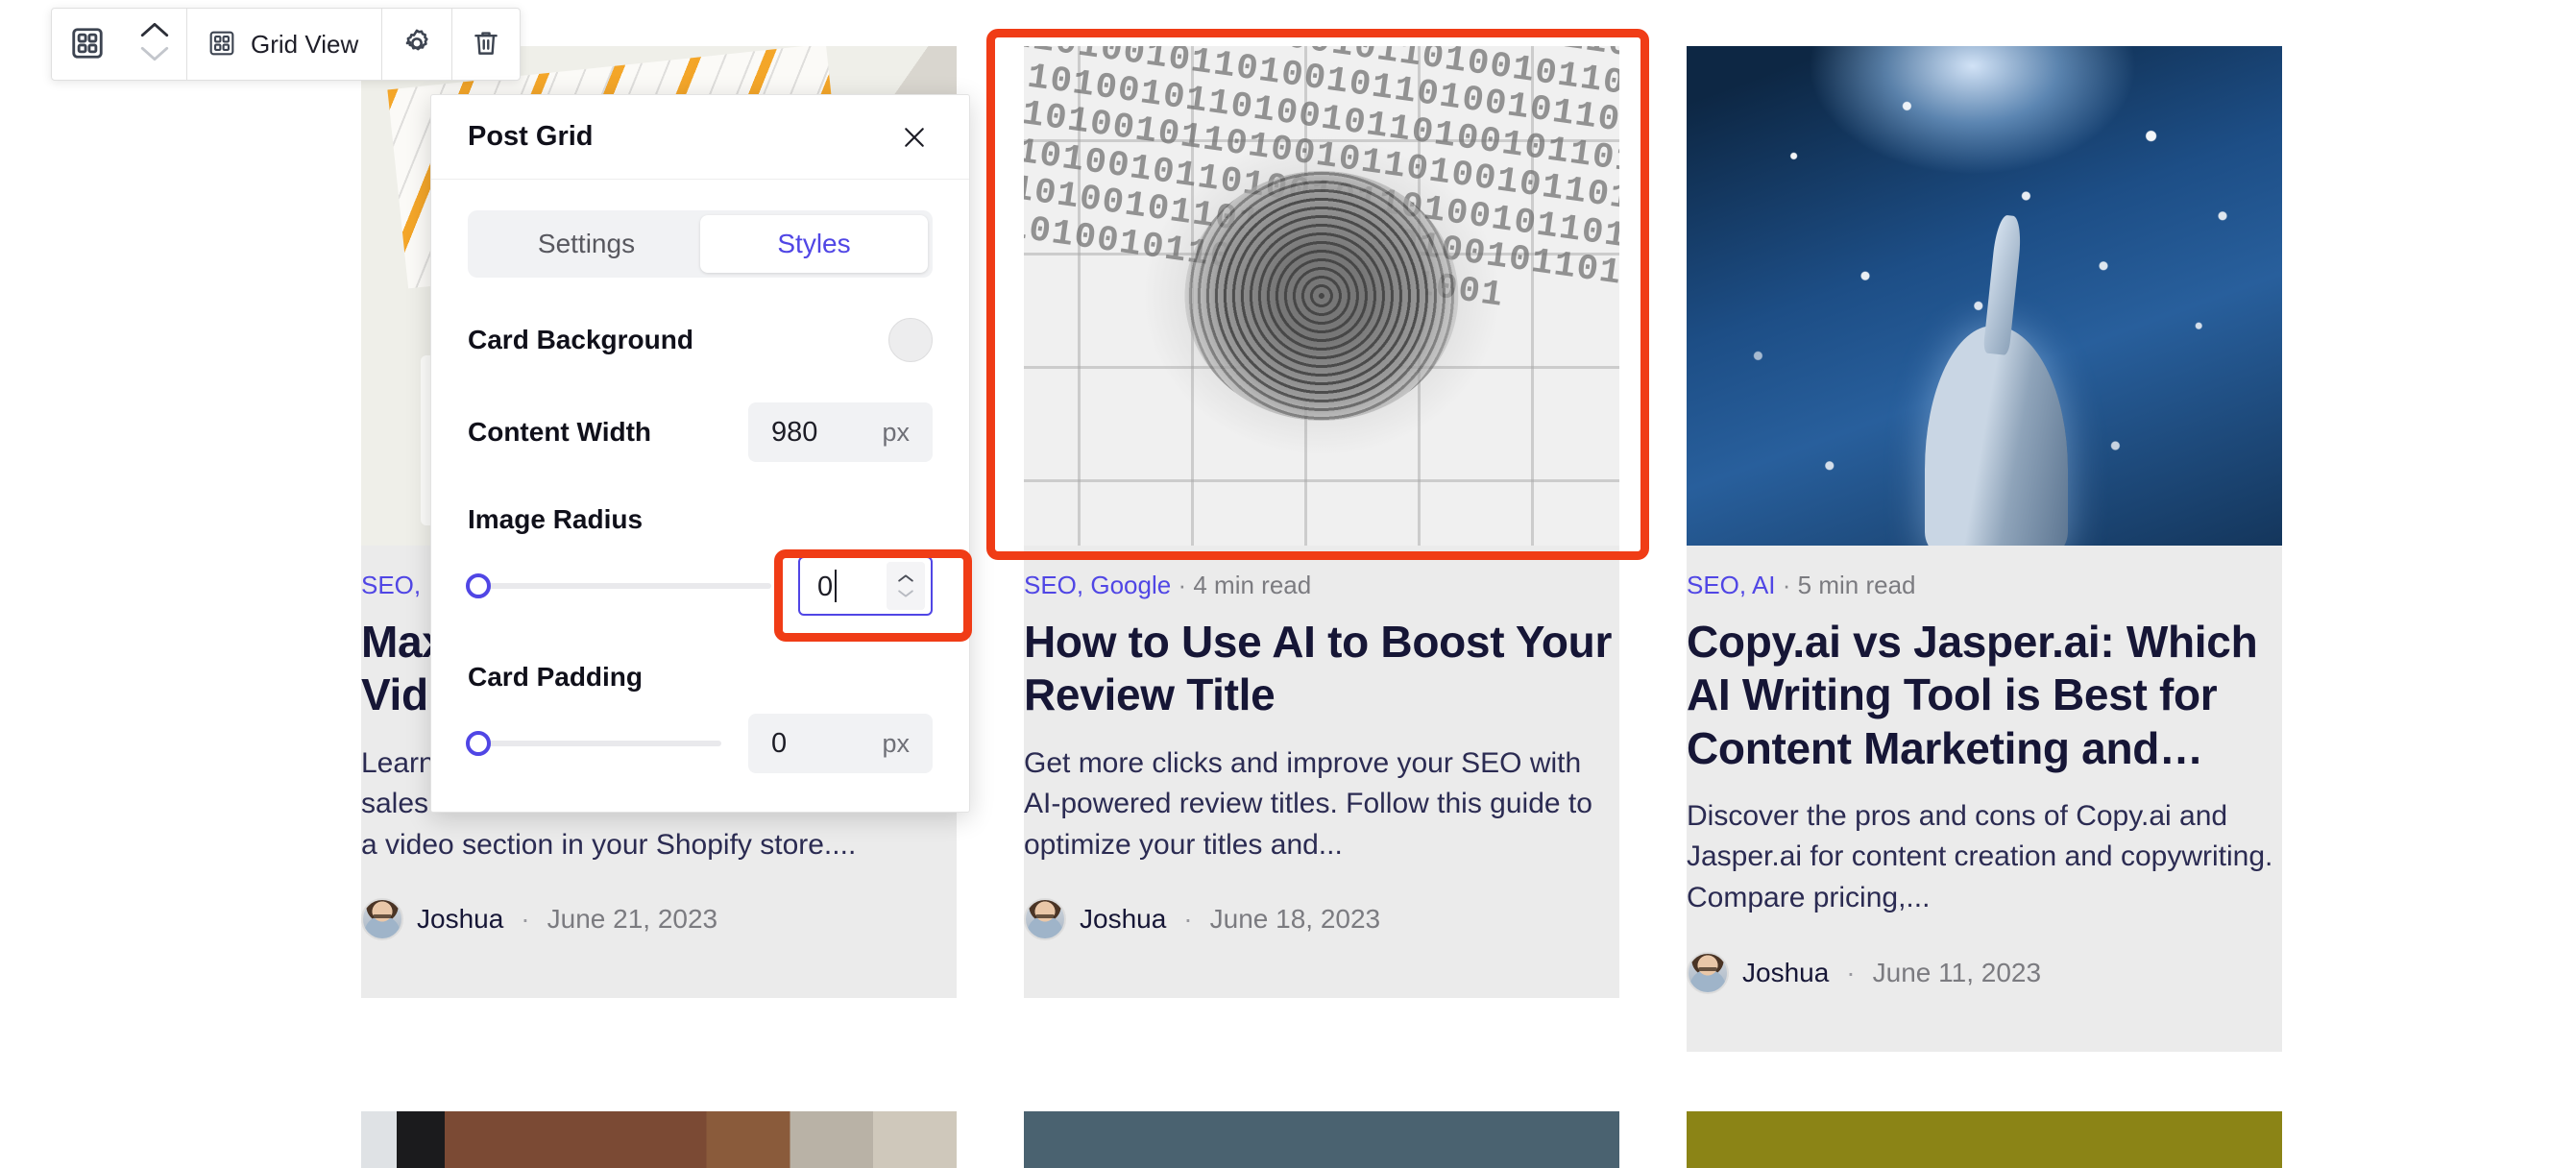 The width and height of the screenshot is (2576, 1168). What do you see at coordinates (556, 677) in the screenshot?
I see `control-label: Card Padding` at bounding box center [556, 677].